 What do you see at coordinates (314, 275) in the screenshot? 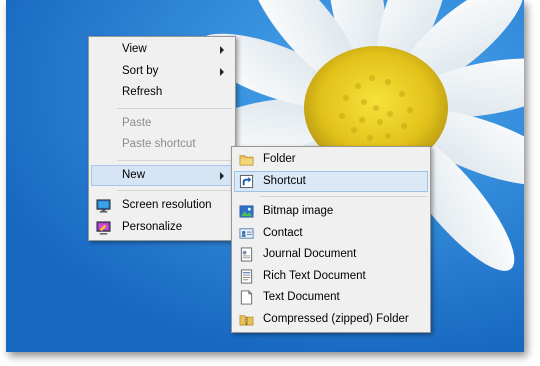
I see `menu-item-label: Rich Text Document` at bounding box center [314, 275].